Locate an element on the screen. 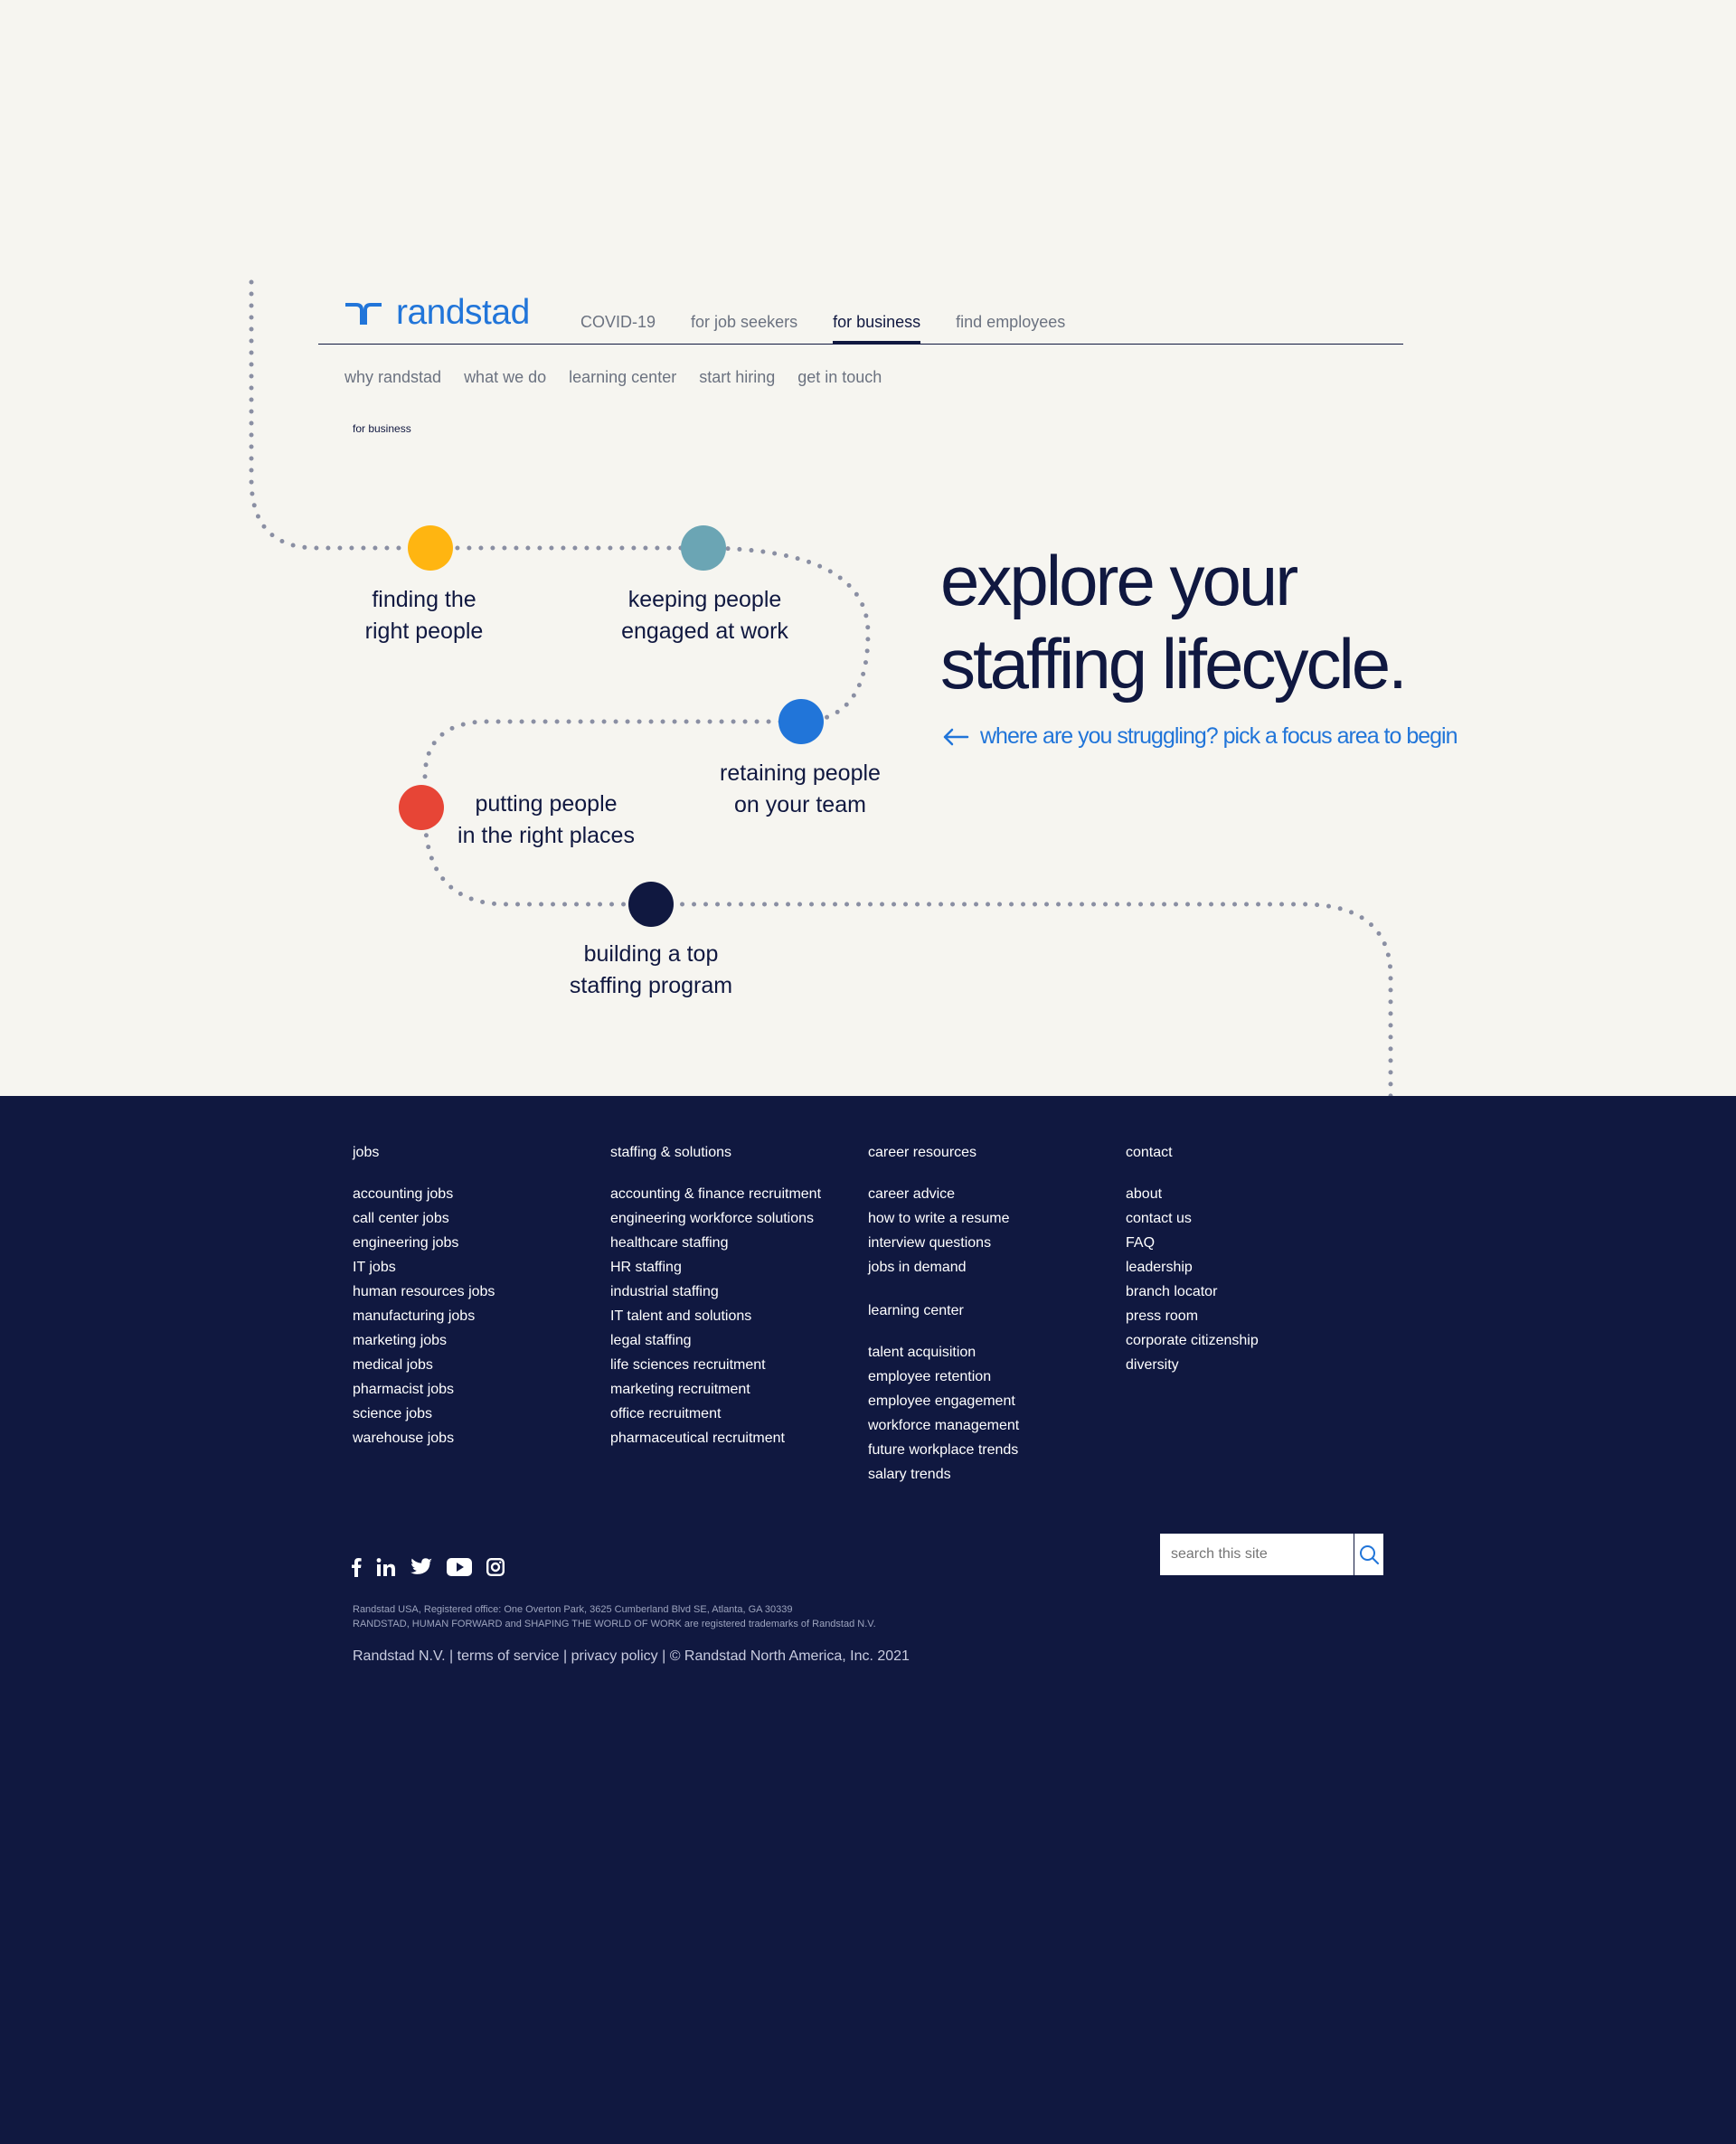  label-line: right people is located at coordinates (424, 631).